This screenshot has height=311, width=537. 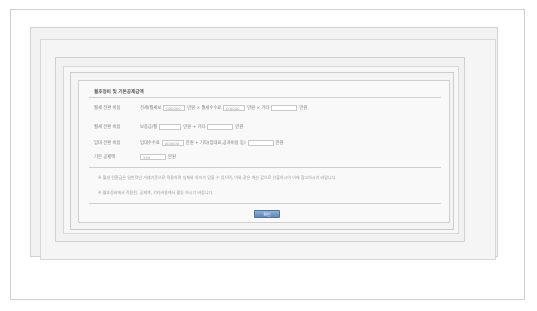 What do you see at coordinates (153, 157) in the screenshot?
I see `base-deduction-input: 250` at bounding box center [153, 157].